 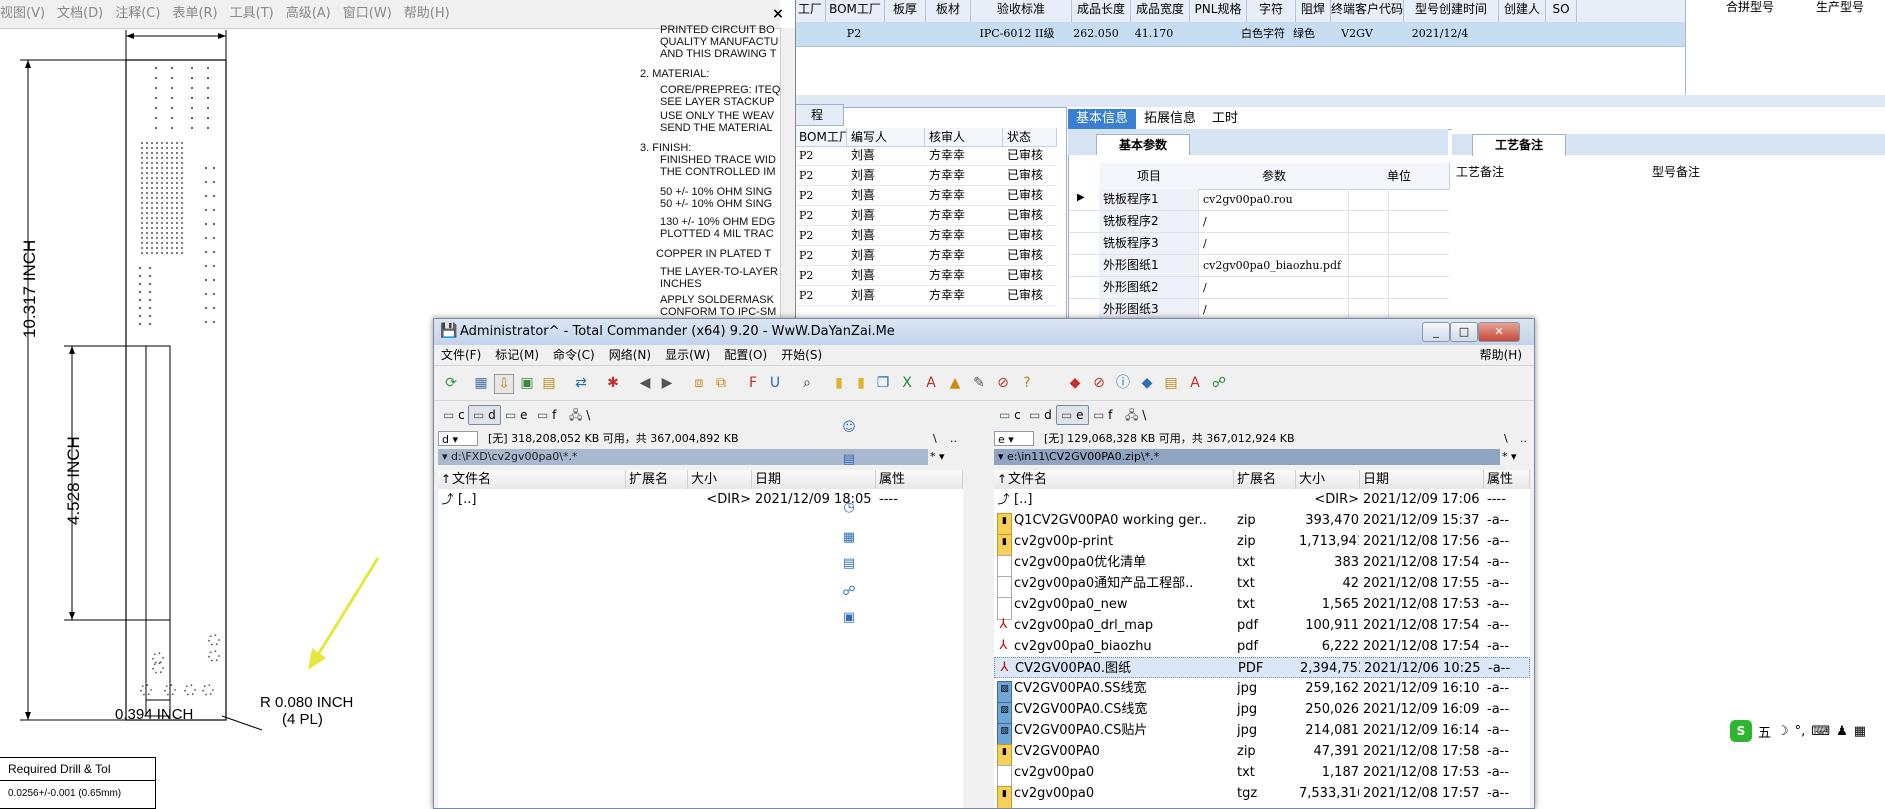 I want to click on splitter, so click(x=1340, y=101).